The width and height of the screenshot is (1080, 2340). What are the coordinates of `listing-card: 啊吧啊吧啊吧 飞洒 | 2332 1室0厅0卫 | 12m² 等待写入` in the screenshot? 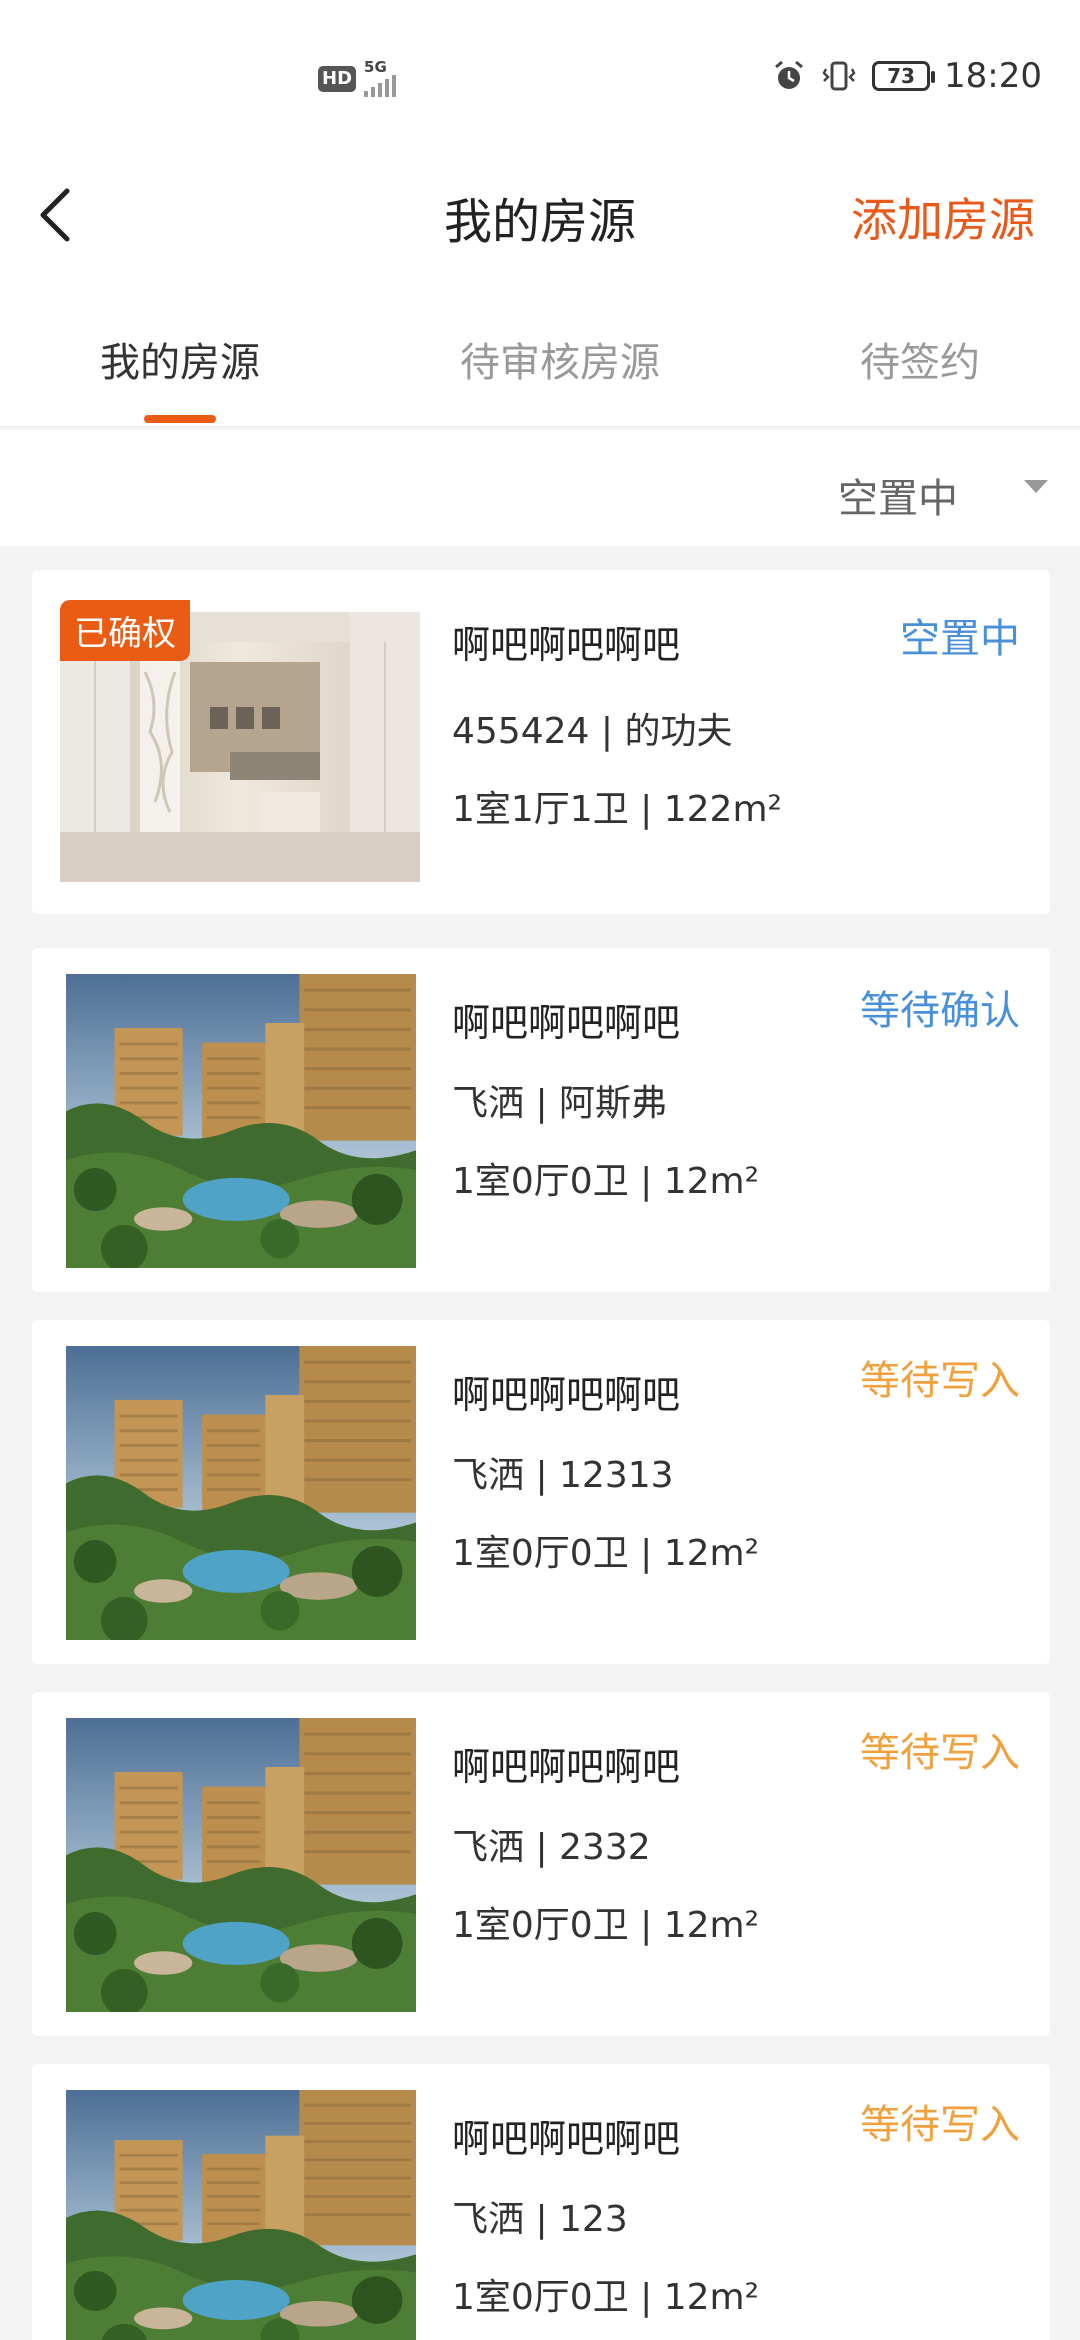 It's located at (541, 1864).